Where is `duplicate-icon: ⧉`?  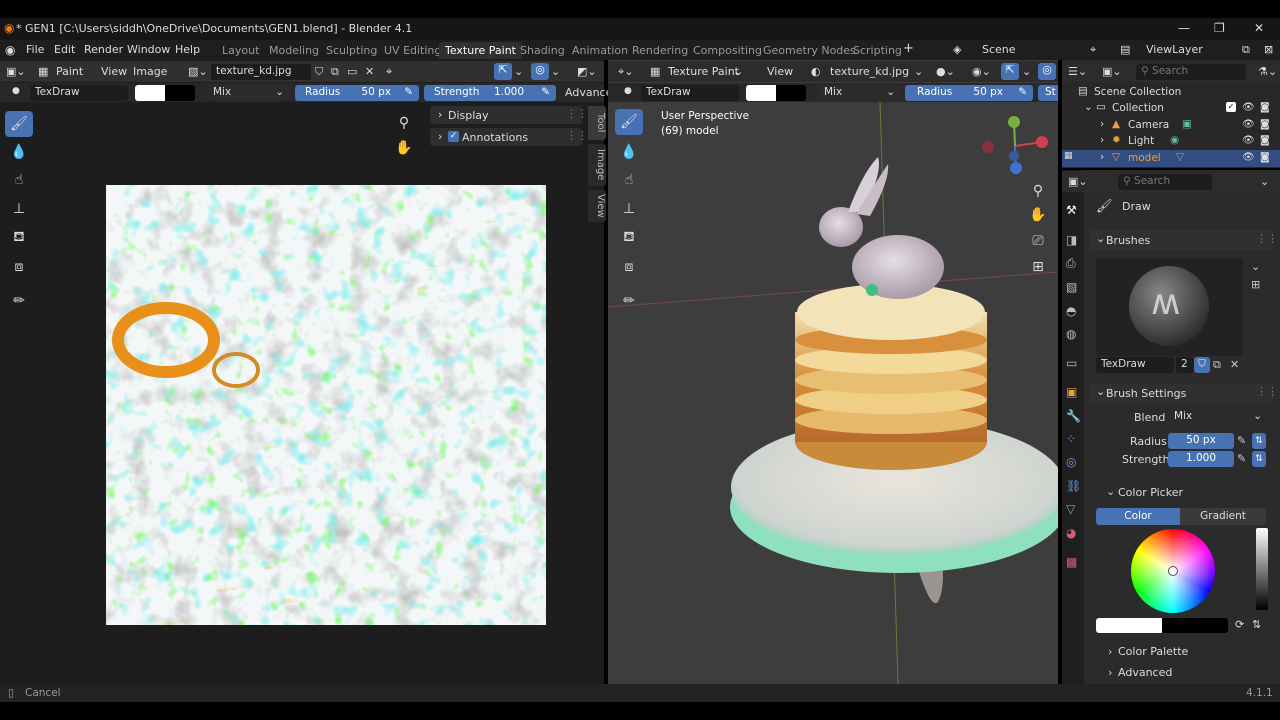
duplicate-icon: ⧉ is located at coordinates (1217, 365).